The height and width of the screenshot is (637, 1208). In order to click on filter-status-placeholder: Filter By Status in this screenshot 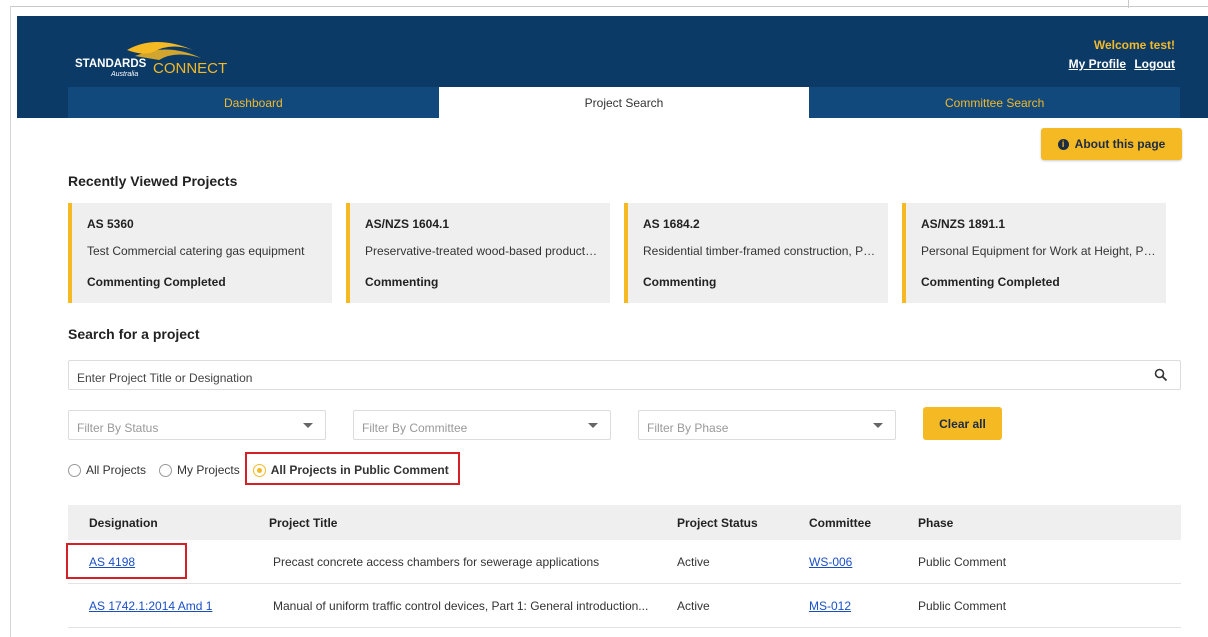, I will do `click(118, 428)`.